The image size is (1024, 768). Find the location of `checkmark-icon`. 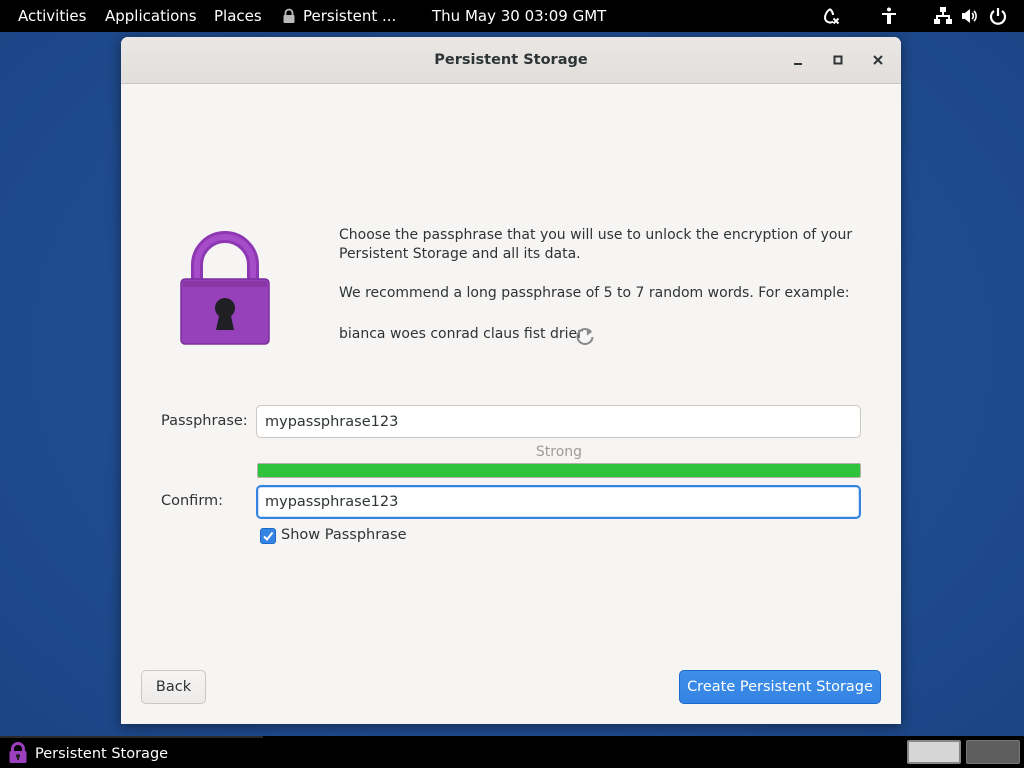

checkmark-icon is located at coordinates (268, 536).